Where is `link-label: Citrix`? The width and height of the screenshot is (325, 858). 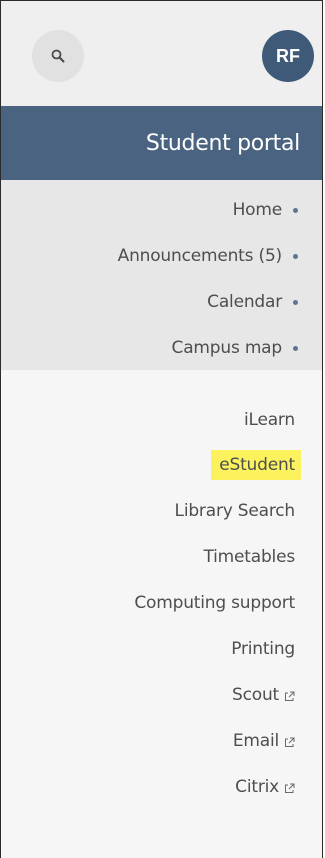 link-label: Citrix is located at coordinates (257, 787).